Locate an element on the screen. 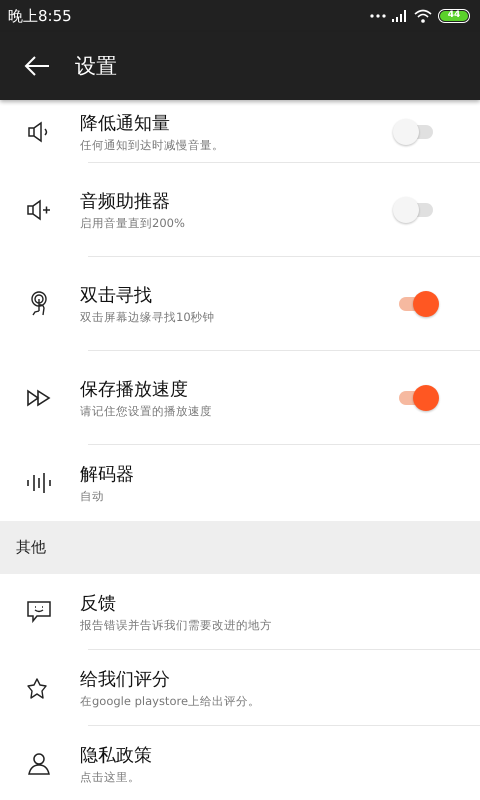  battery-icon: 44 is located at coordinates (454, 16).